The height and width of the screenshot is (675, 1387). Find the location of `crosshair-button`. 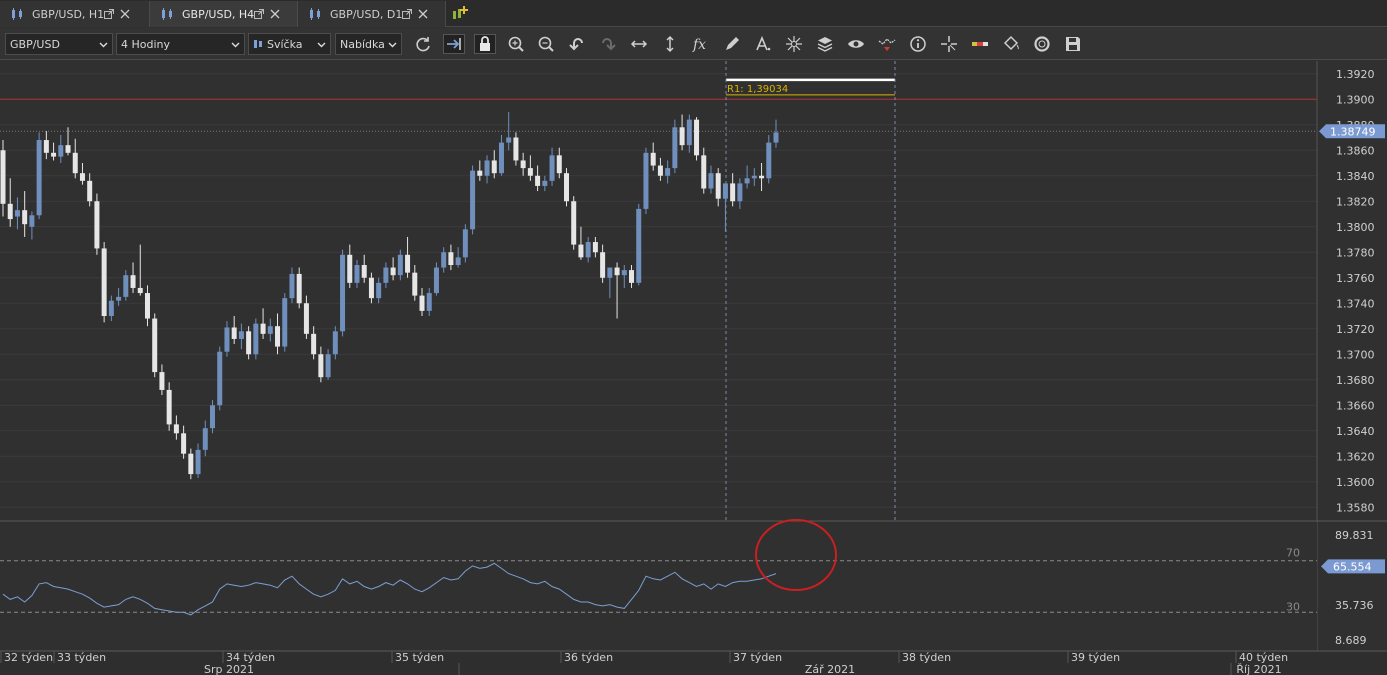

crosshair-button is located at coordinates (794, 44).